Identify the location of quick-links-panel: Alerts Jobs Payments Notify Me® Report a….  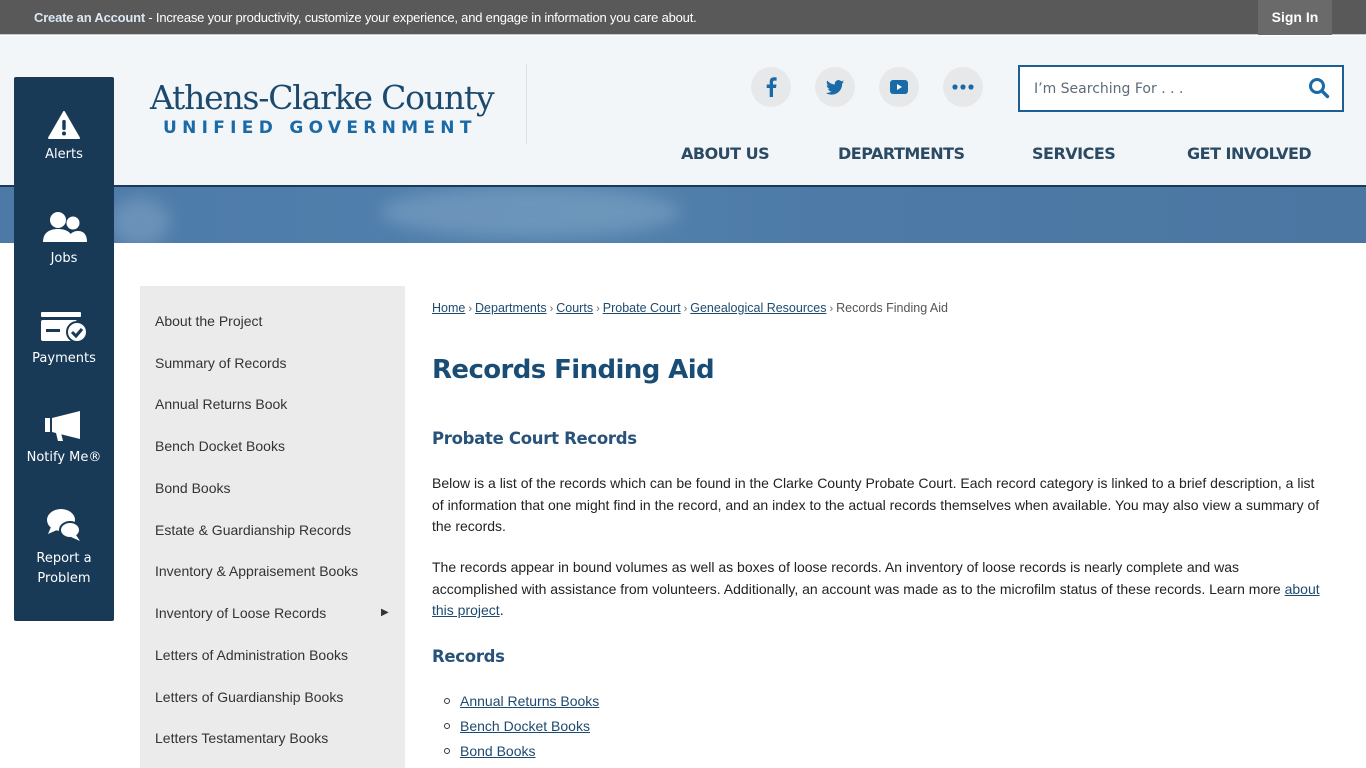
(64, 349).